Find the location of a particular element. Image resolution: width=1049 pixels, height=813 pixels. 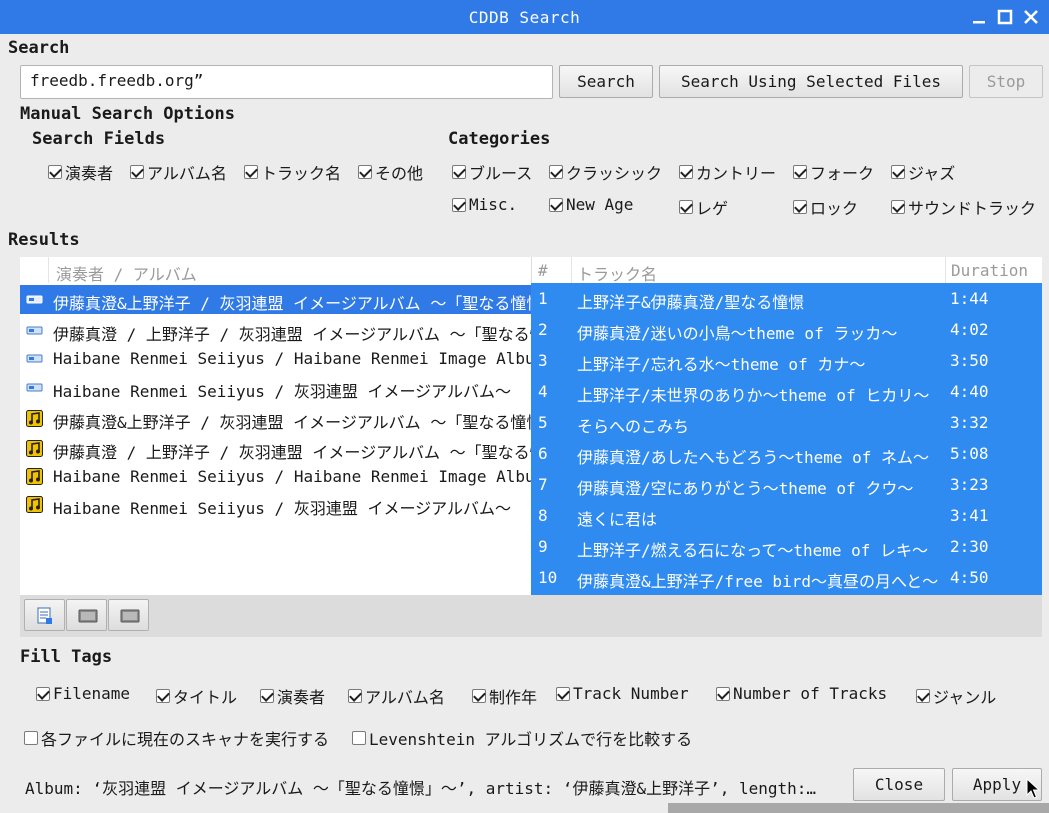

field-checkbox-album: アルバム名 is located at coordinates (178, 172).